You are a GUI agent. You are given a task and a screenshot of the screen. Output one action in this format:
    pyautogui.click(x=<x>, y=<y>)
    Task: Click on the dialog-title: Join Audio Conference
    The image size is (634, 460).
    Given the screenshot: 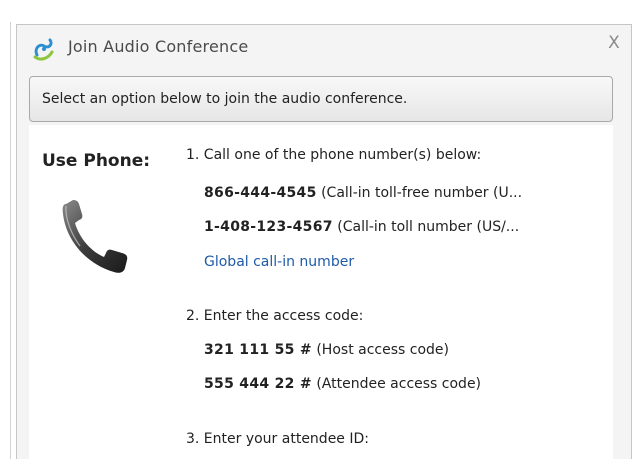 What is the action you would take?
    pyautogui.click(x=158, y=46)
    